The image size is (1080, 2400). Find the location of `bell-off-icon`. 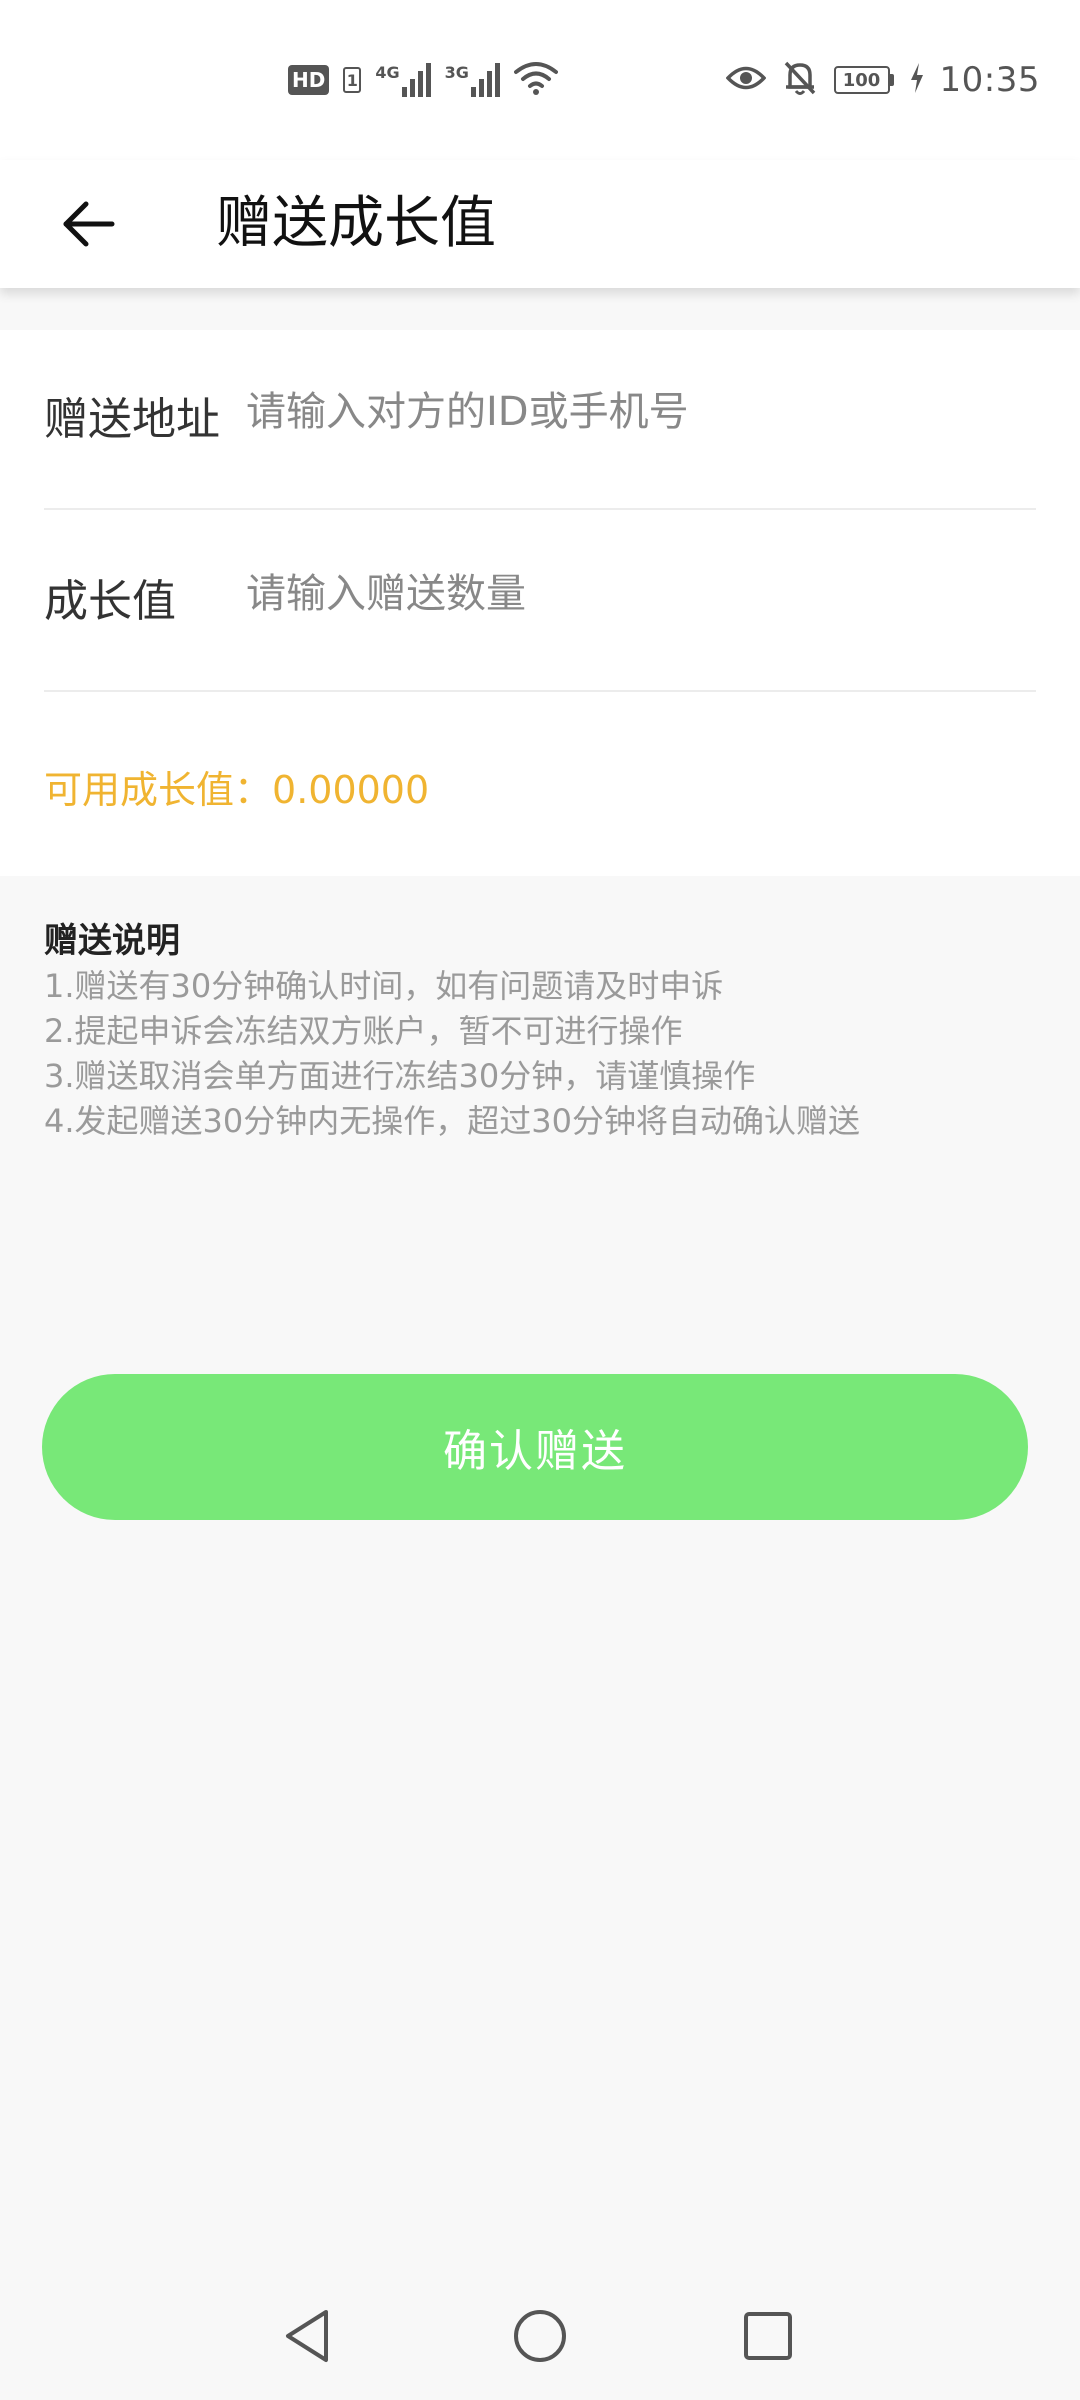

bell-off-icon is located at coordinates (800, 80).